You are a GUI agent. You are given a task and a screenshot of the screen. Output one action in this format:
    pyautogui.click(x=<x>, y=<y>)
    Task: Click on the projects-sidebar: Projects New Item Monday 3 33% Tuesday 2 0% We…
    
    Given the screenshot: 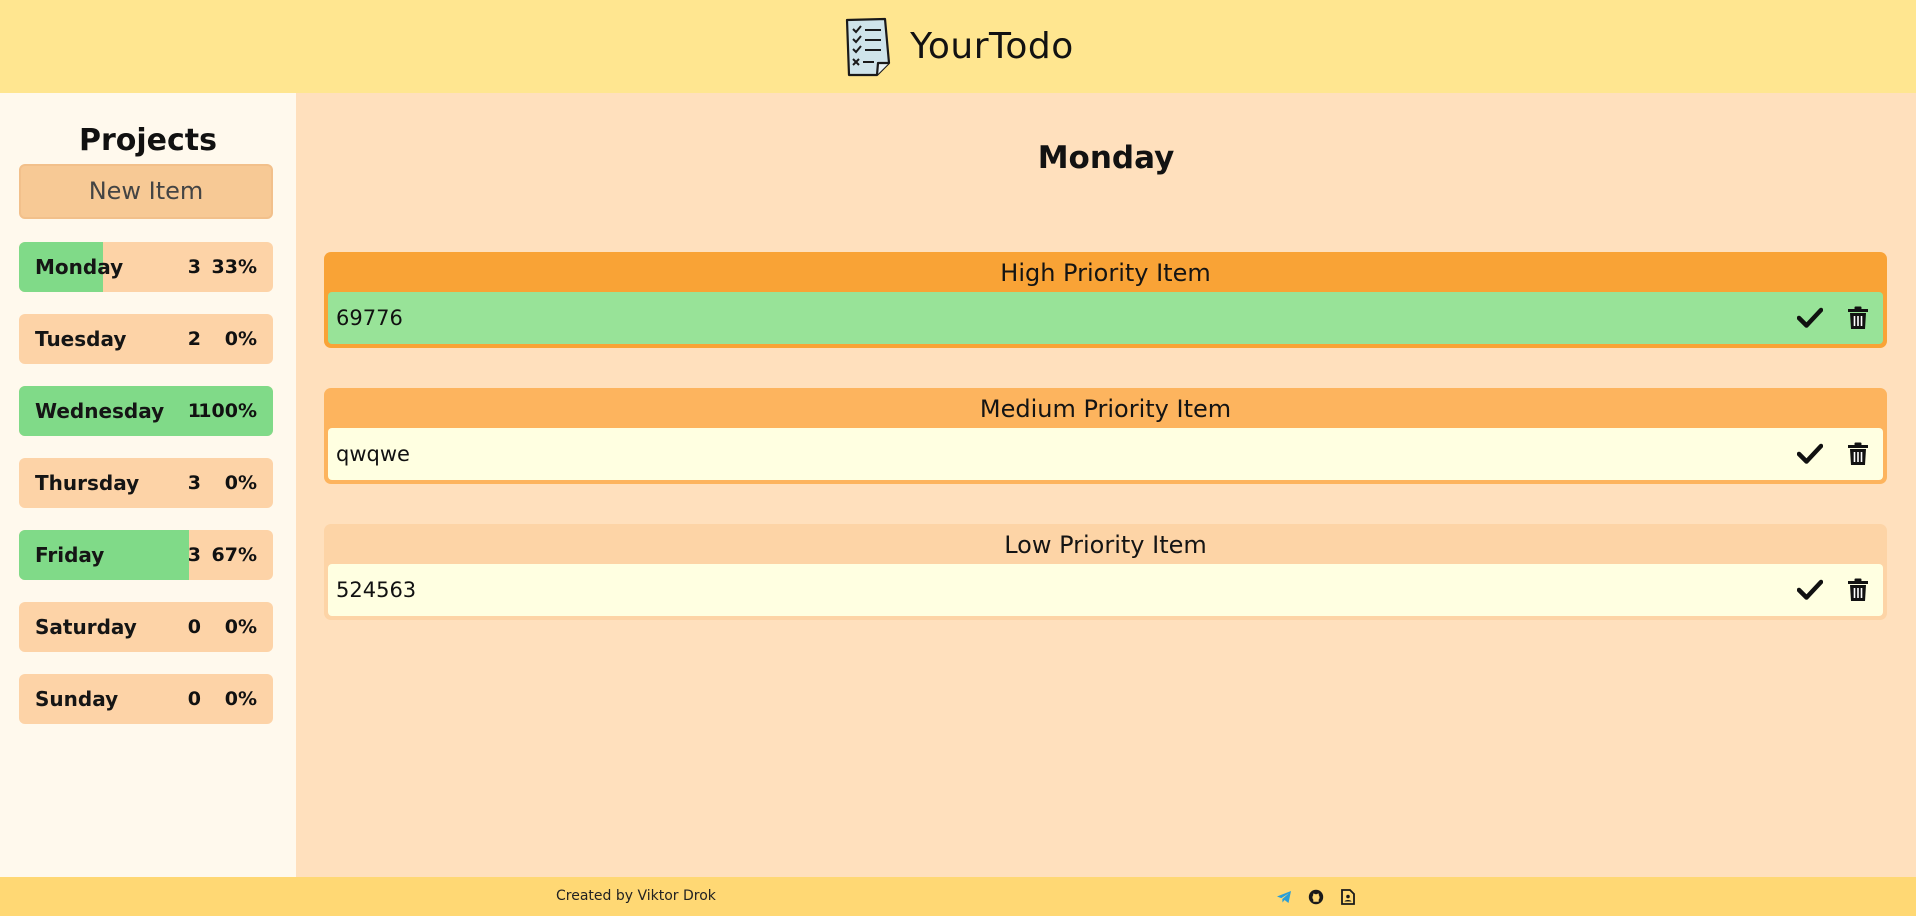 What is the action you would take?
    pyautogui.click(x=148, y=485)
    